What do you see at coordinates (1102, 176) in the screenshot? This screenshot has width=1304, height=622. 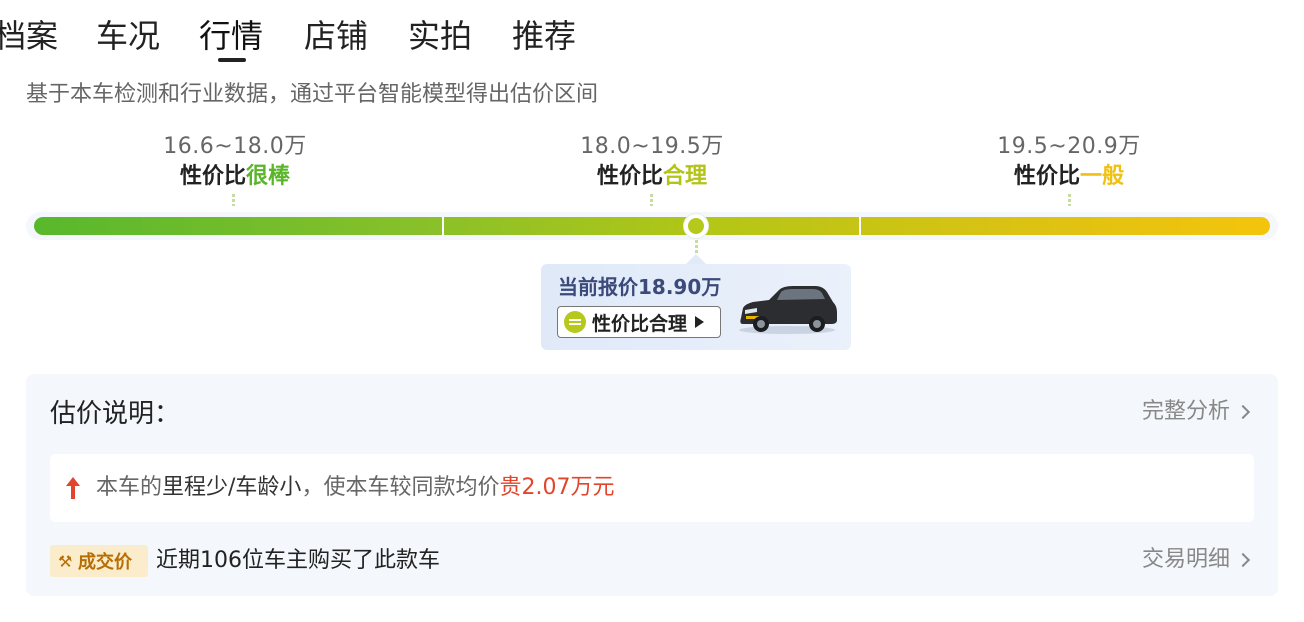 I see `band-rating: 一般` at bounding box center [1102, 176].